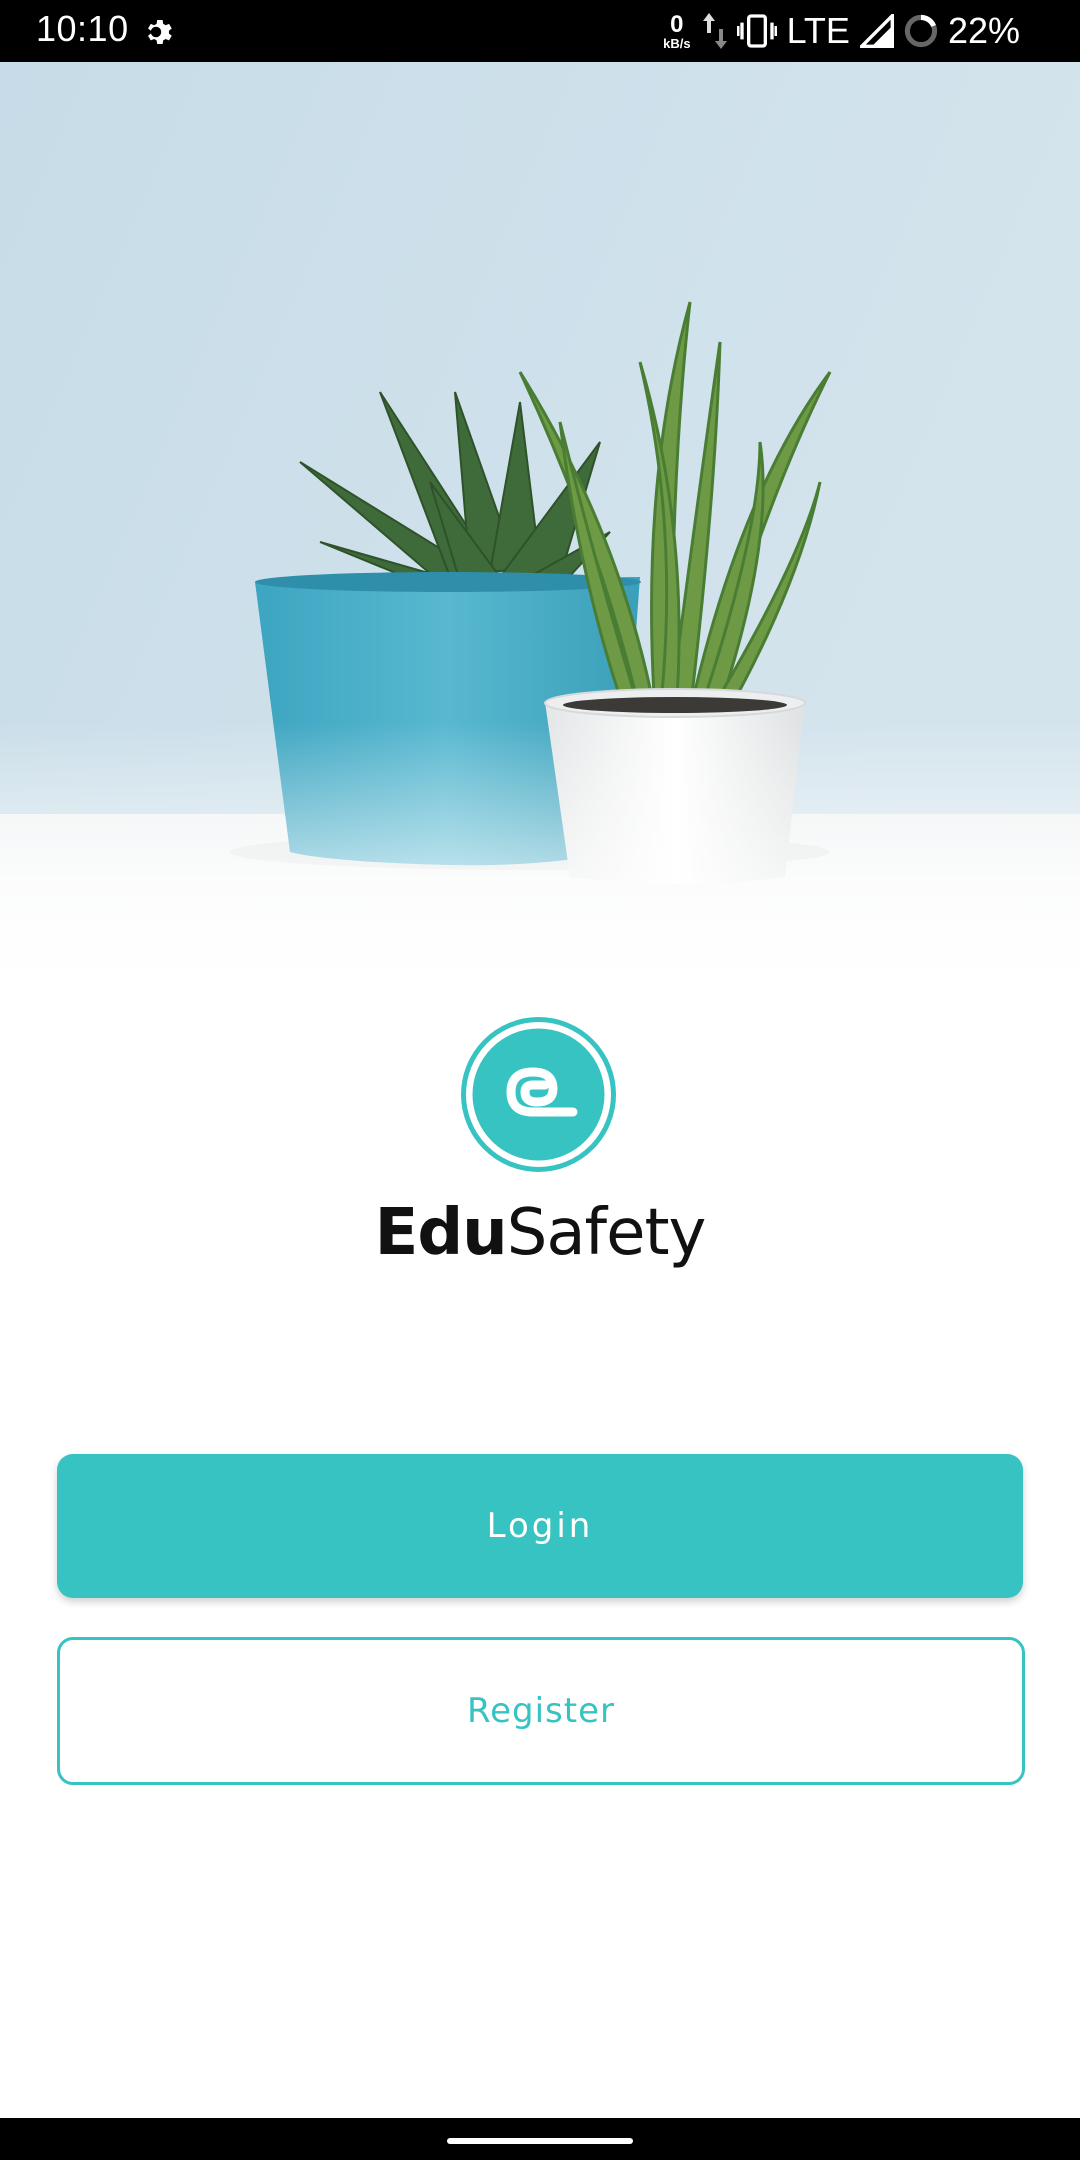 This screenshot has height=2160, width=1080. I want to click on network-type: LTE, so click(818, 30).